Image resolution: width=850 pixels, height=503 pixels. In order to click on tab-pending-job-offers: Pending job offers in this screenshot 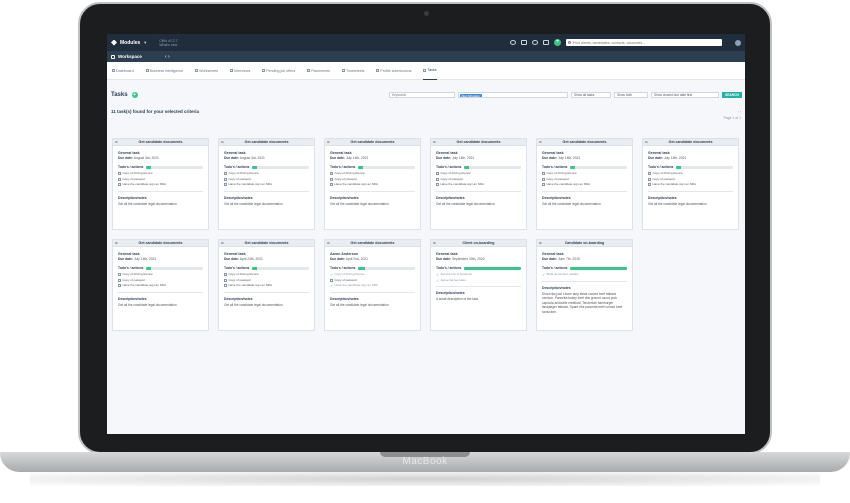, I will do `click(278, 71)`.